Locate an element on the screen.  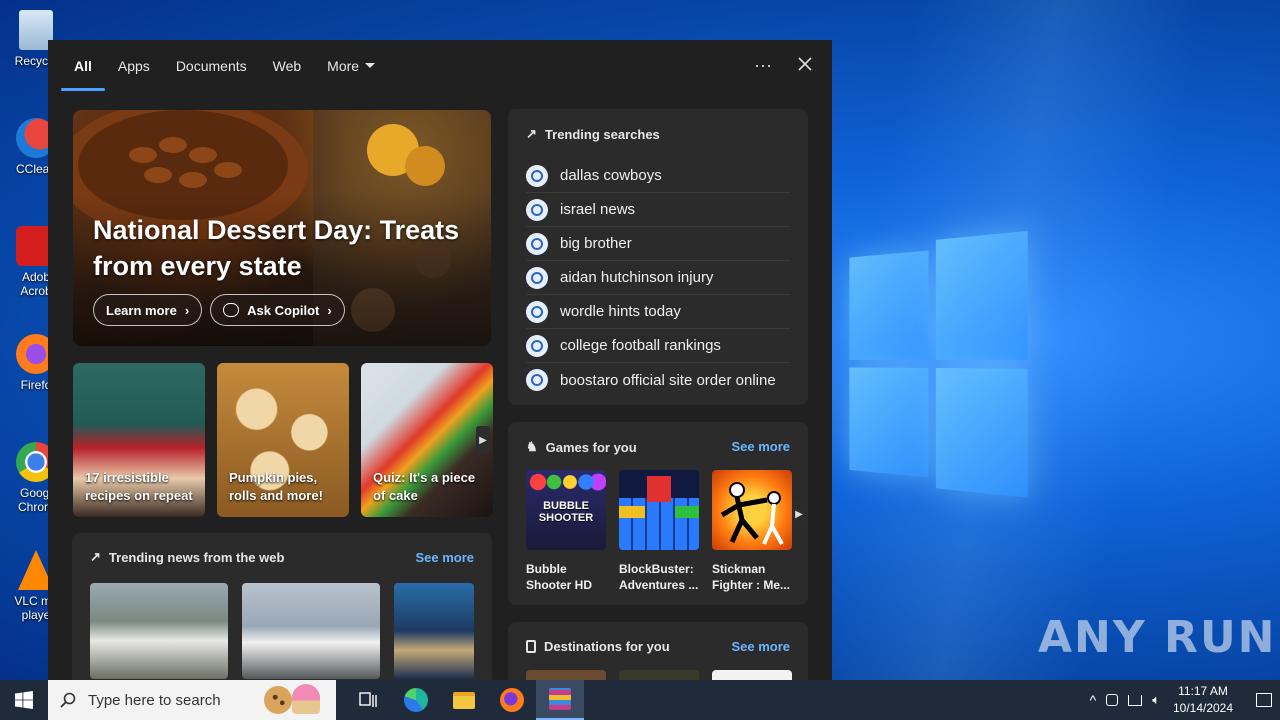
destinations-header: Destinations for you is located at coordinates (598, 646).